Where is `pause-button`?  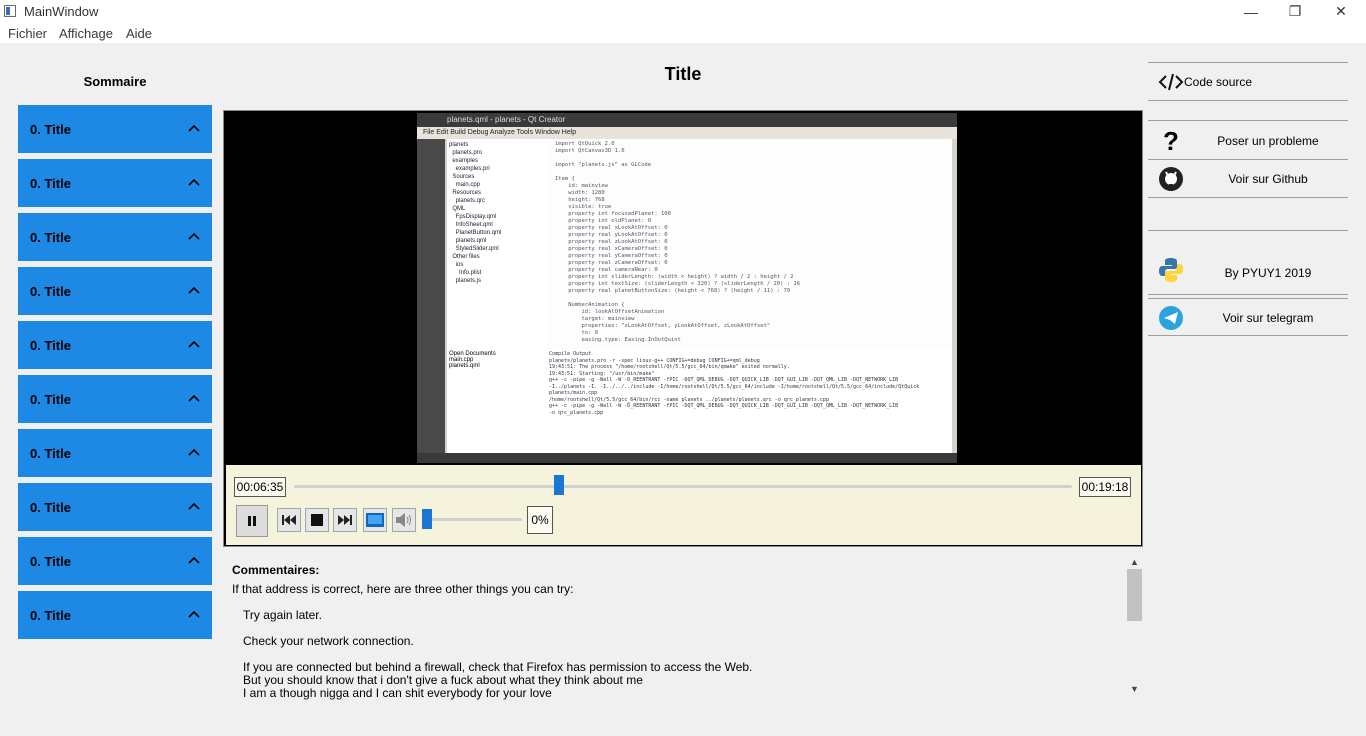 pause-button is located at coordinates (252, 521).